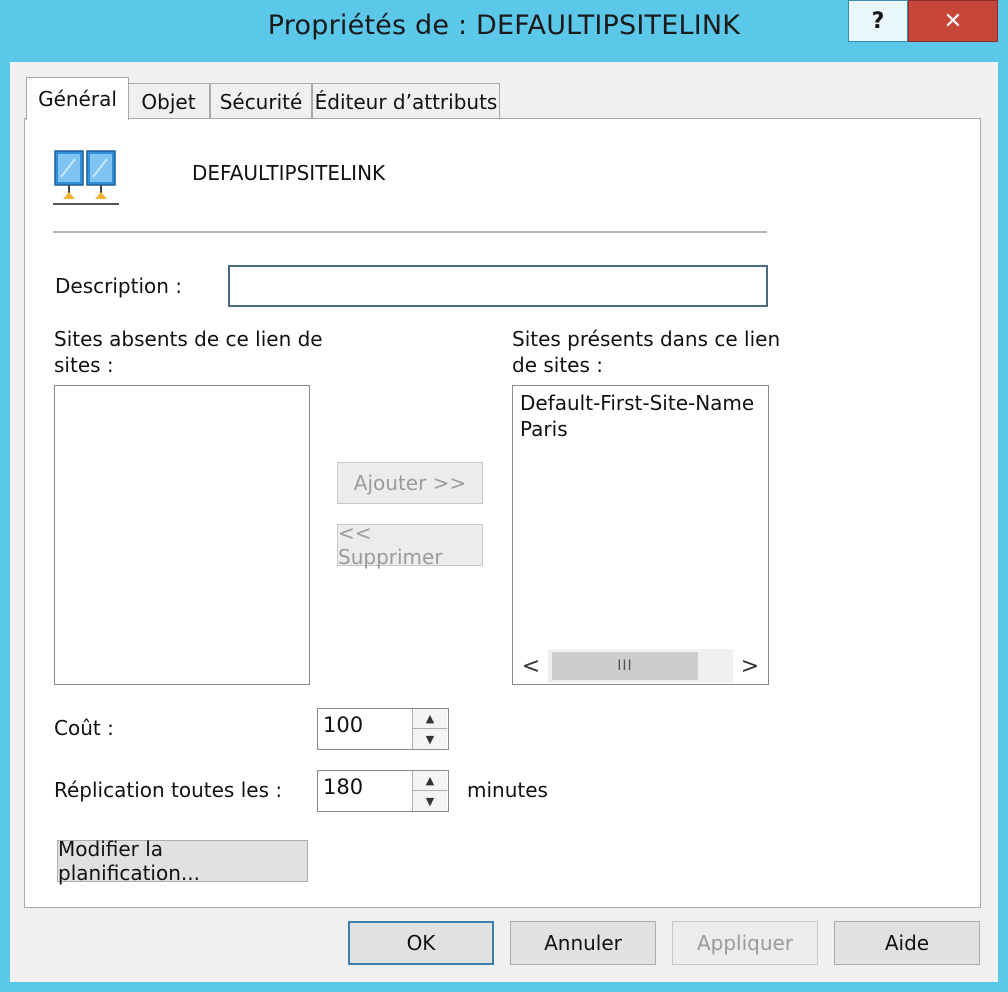  What do you see at coordinates (86, 179) in the screenshot?
I see `site-link-icon` at bounding box center [86, 179].